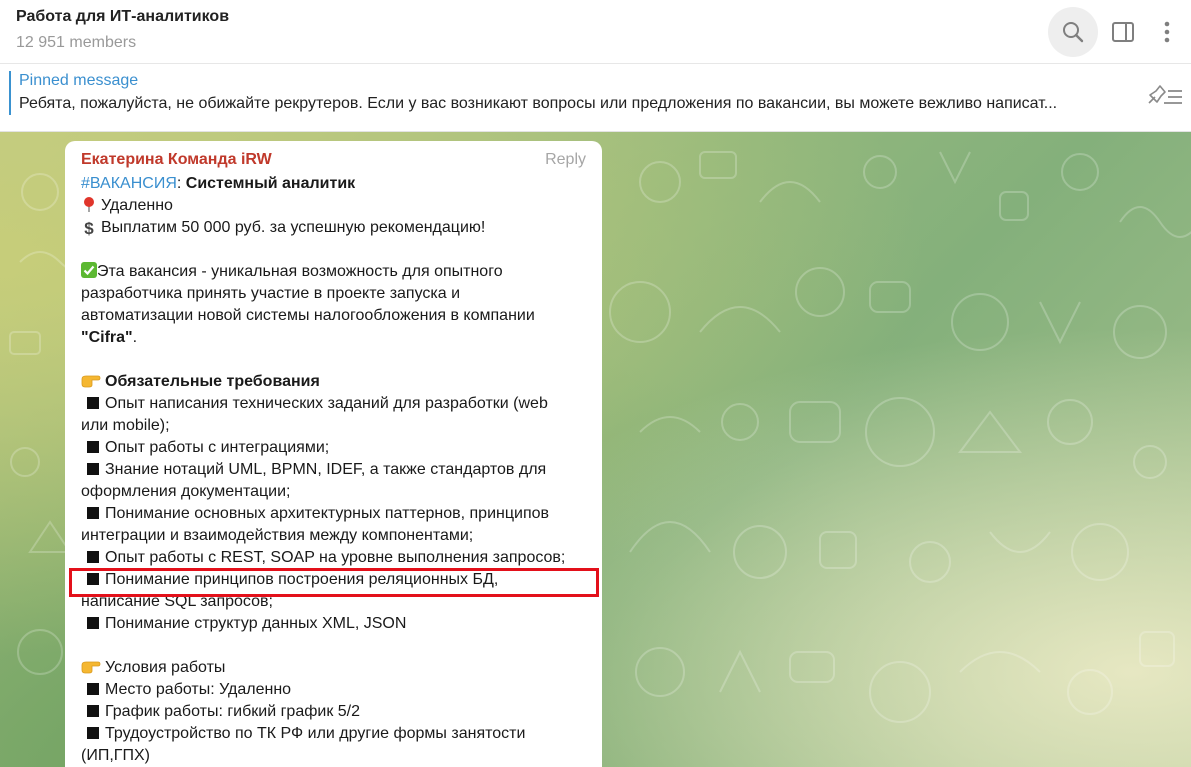  Describe the element at coordinates (10, 93) in the screenshot. I see `pinned-accent-bar` at that location.